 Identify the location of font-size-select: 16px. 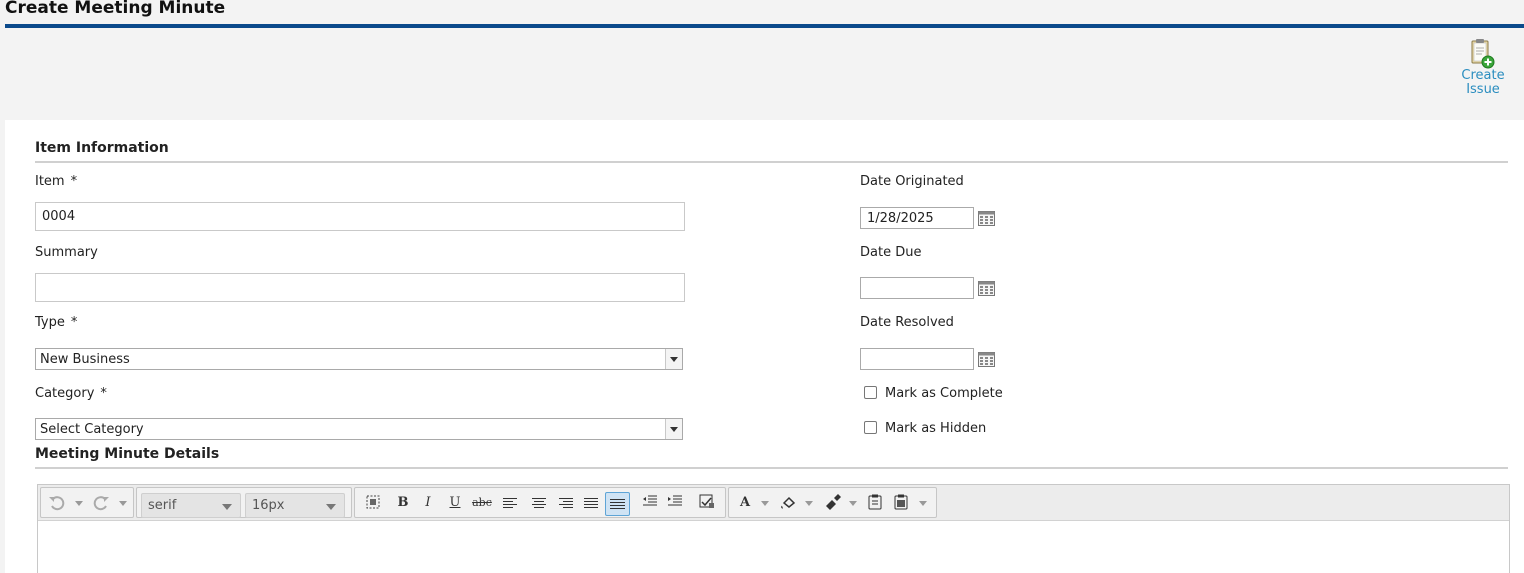
(295, 505).